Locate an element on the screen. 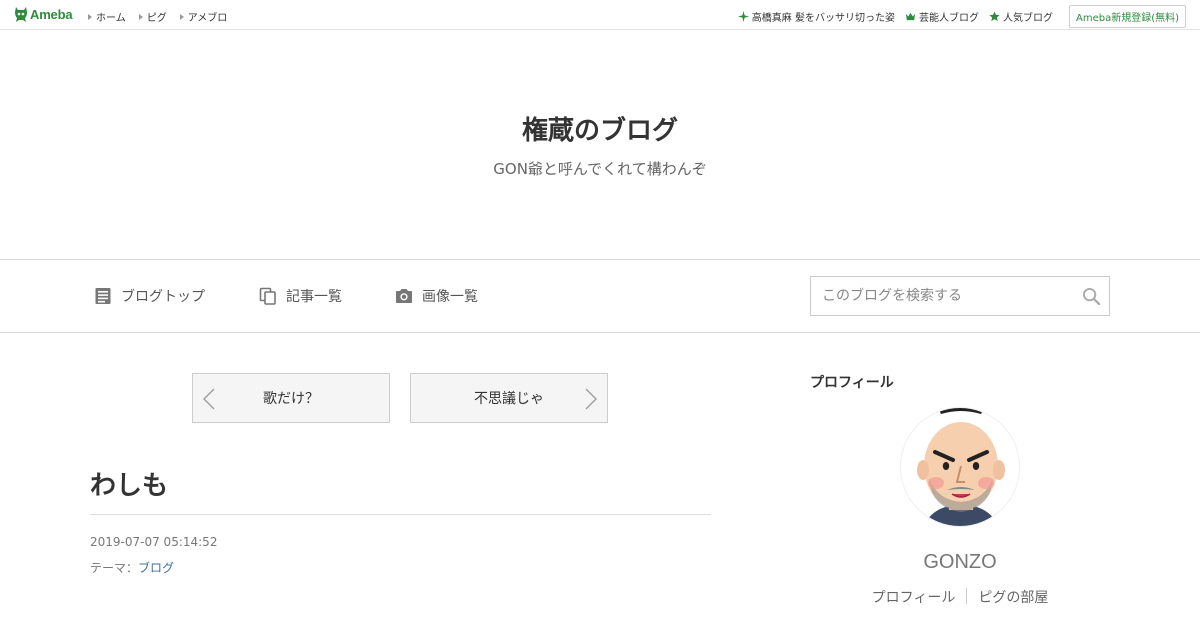 The height and width of the screenshot is (630, 1200). blog-search is located at coordinates (960, 296).